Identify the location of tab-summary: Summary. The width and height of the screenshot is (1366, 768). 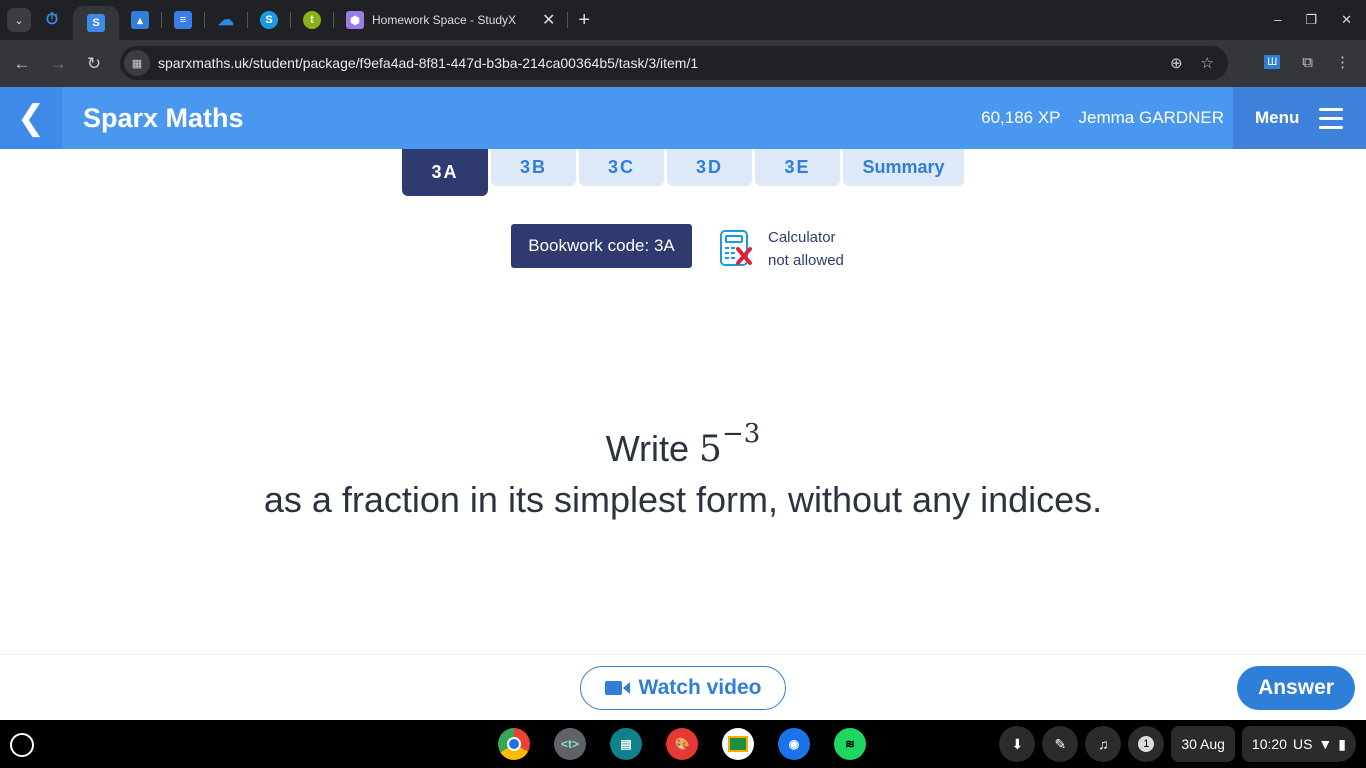
(903, 167).